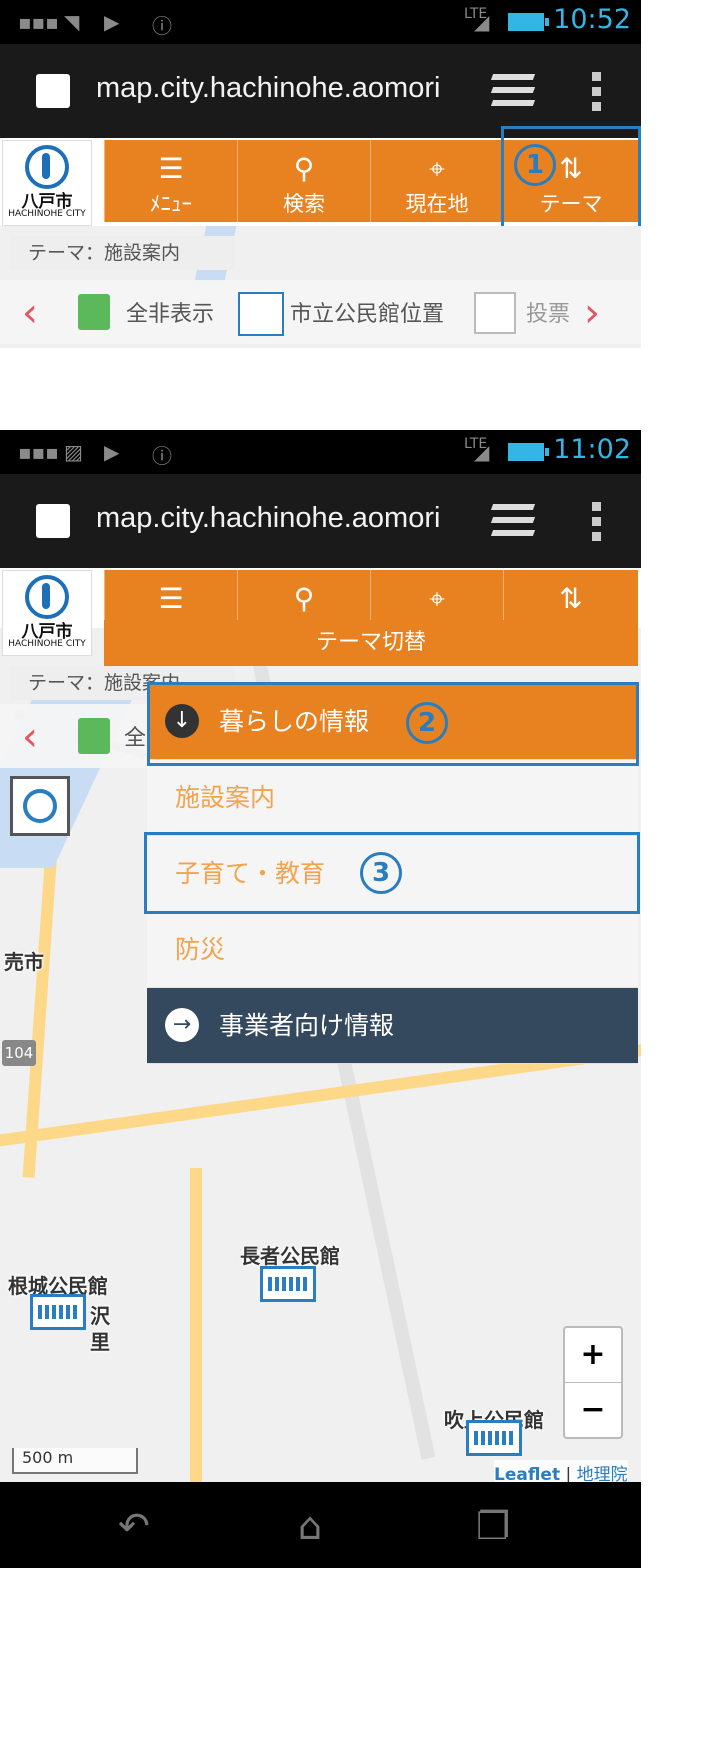 The height and width of the screenshot is (1763, 722). What do you see at coordinates (170, 312) in the screenshot?
I see `hide-all-item: 全非表示` at bounding box center [170, 312].